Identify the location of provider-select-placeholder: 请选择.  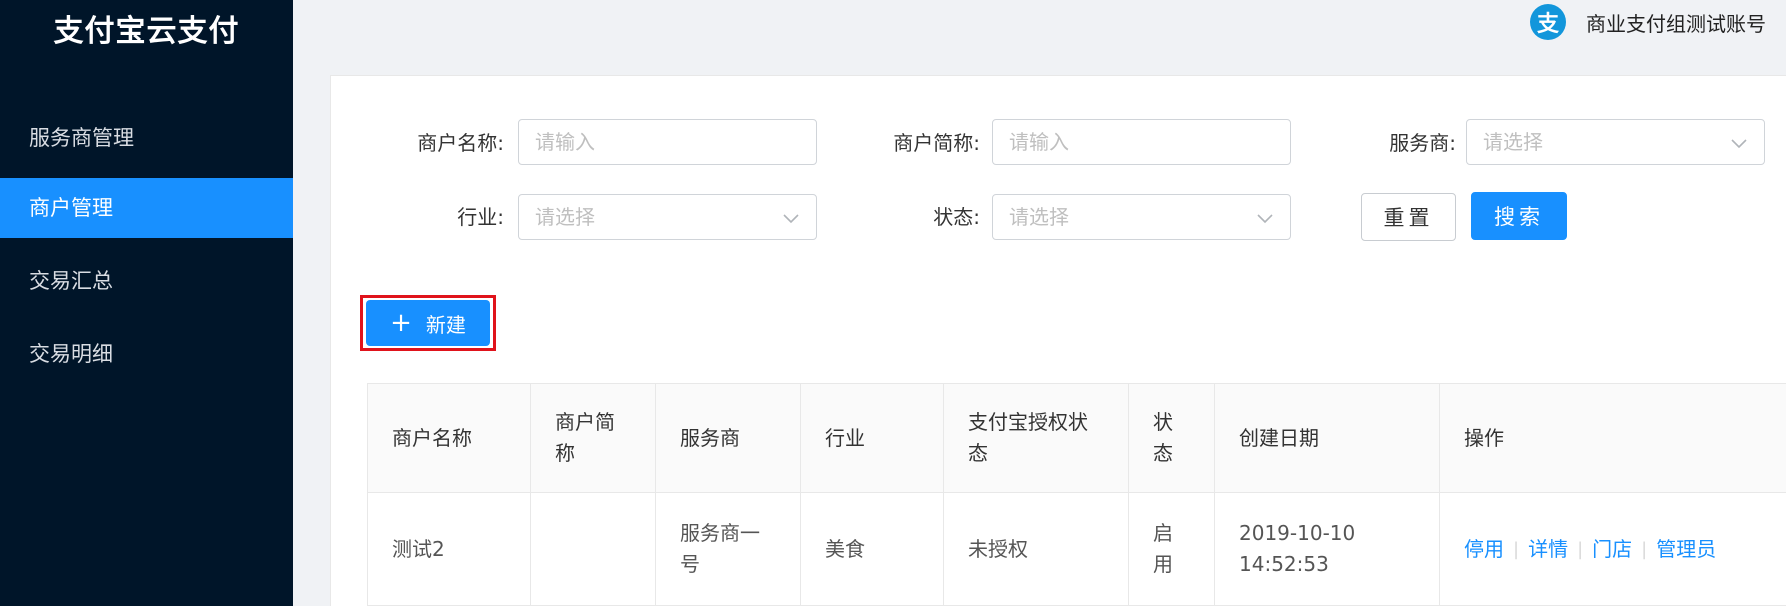
(1513, 142).